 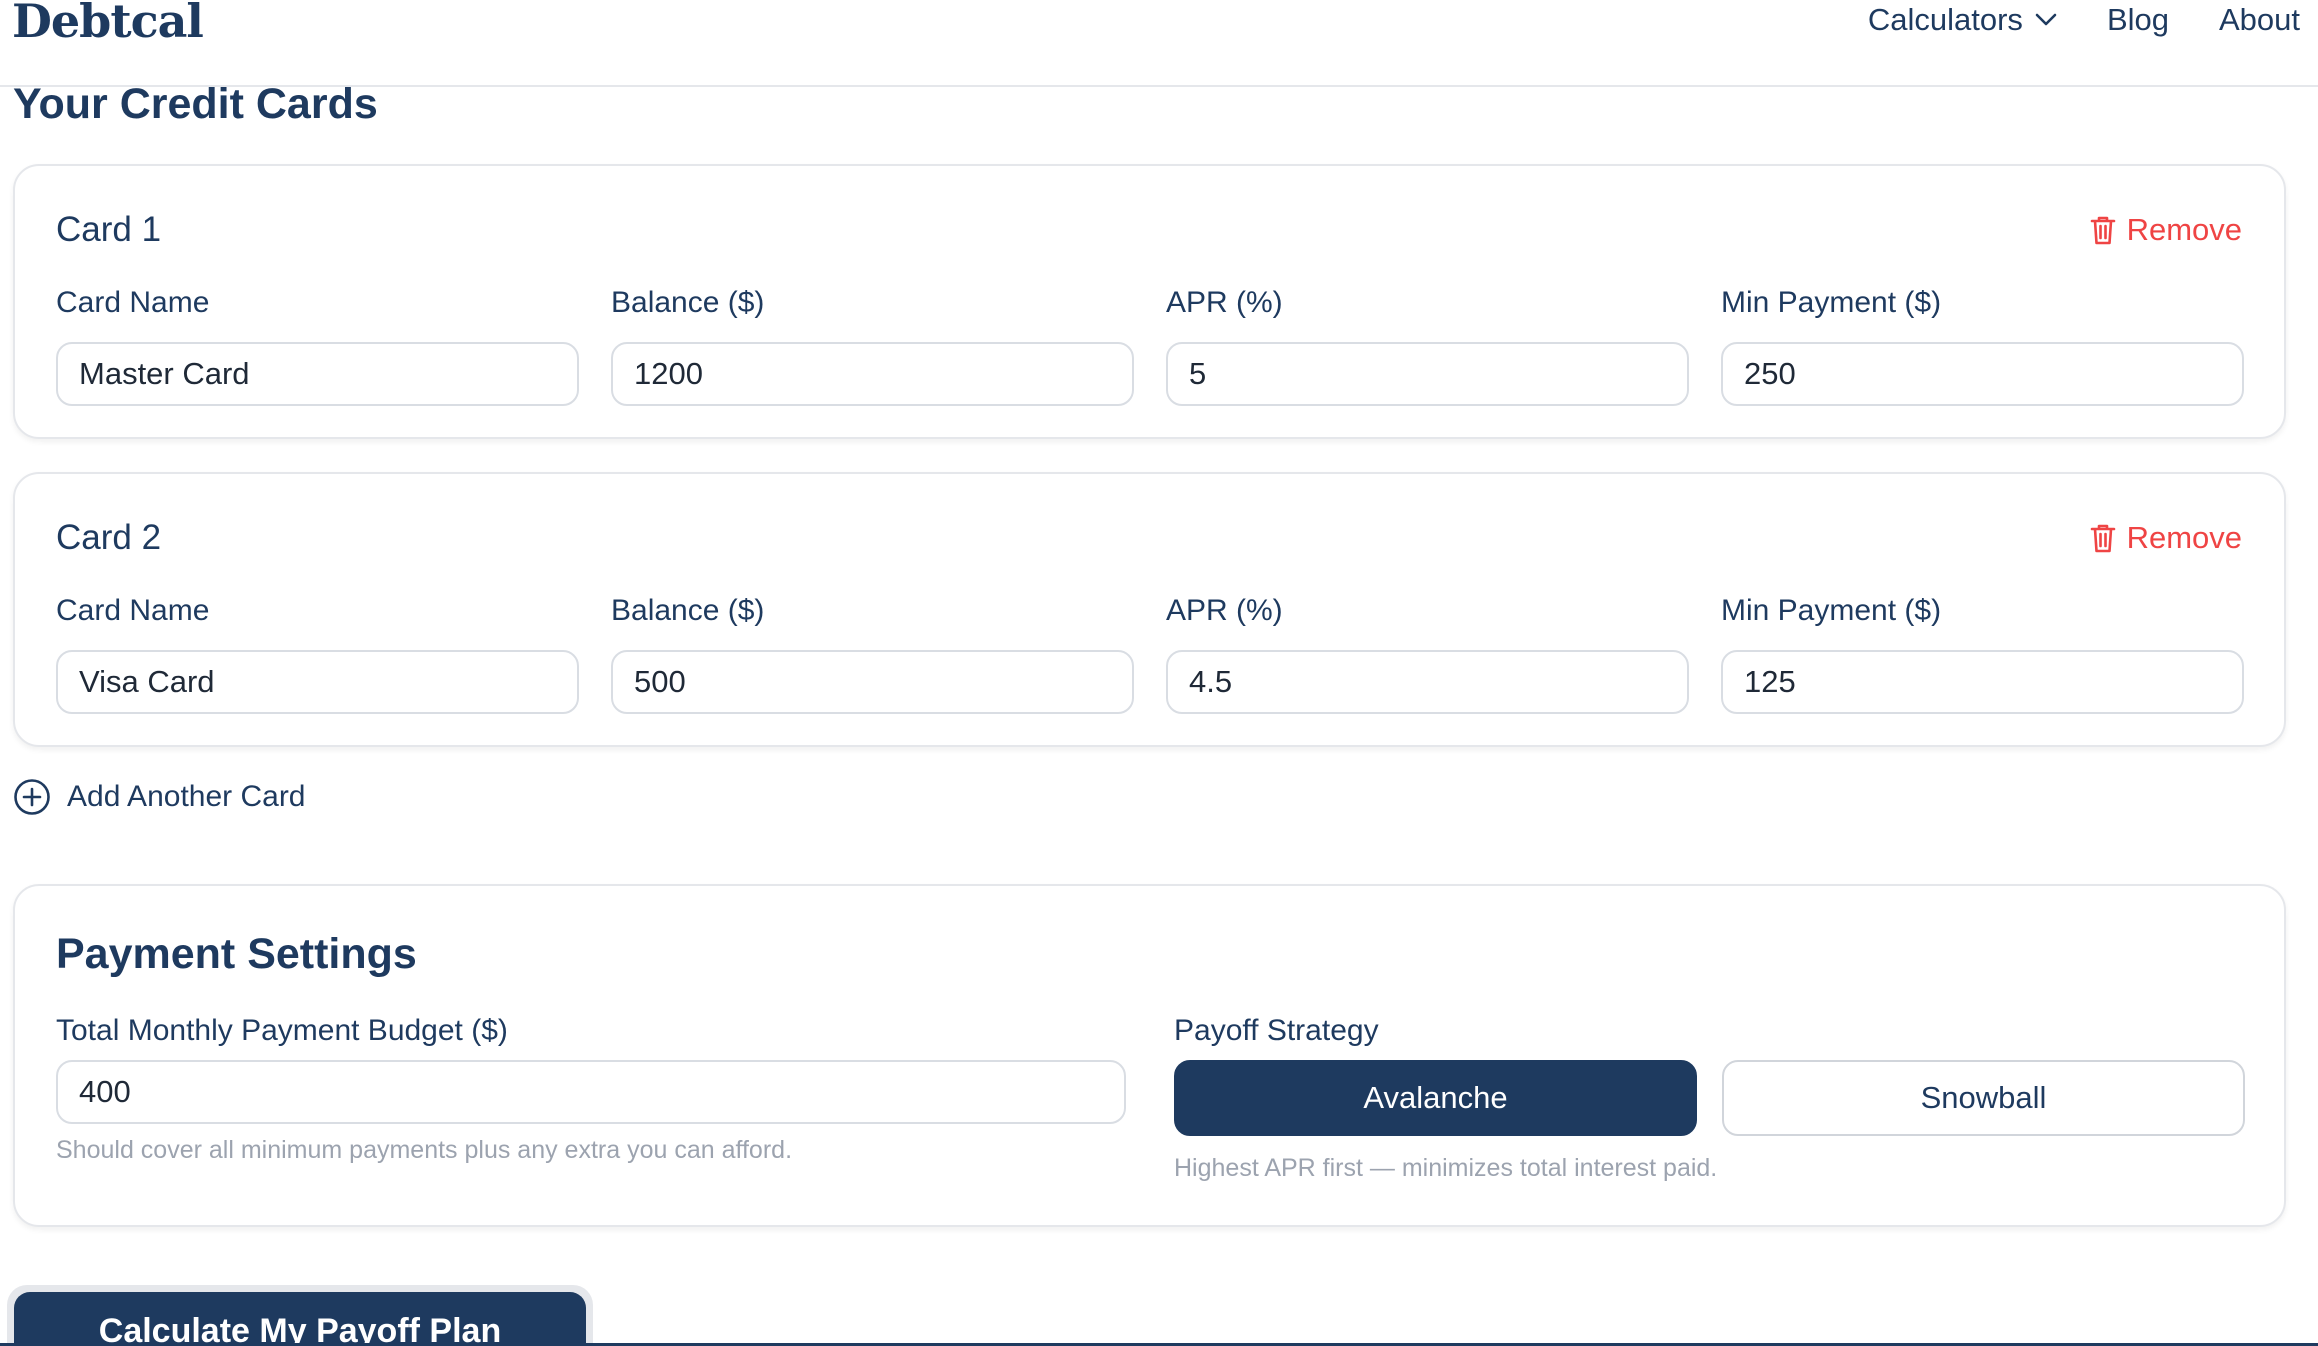 What do you see at coordinates (1427, 682) in the screenshot?
I see `apr-input: 4.5` at bounding box center [1427, 682].